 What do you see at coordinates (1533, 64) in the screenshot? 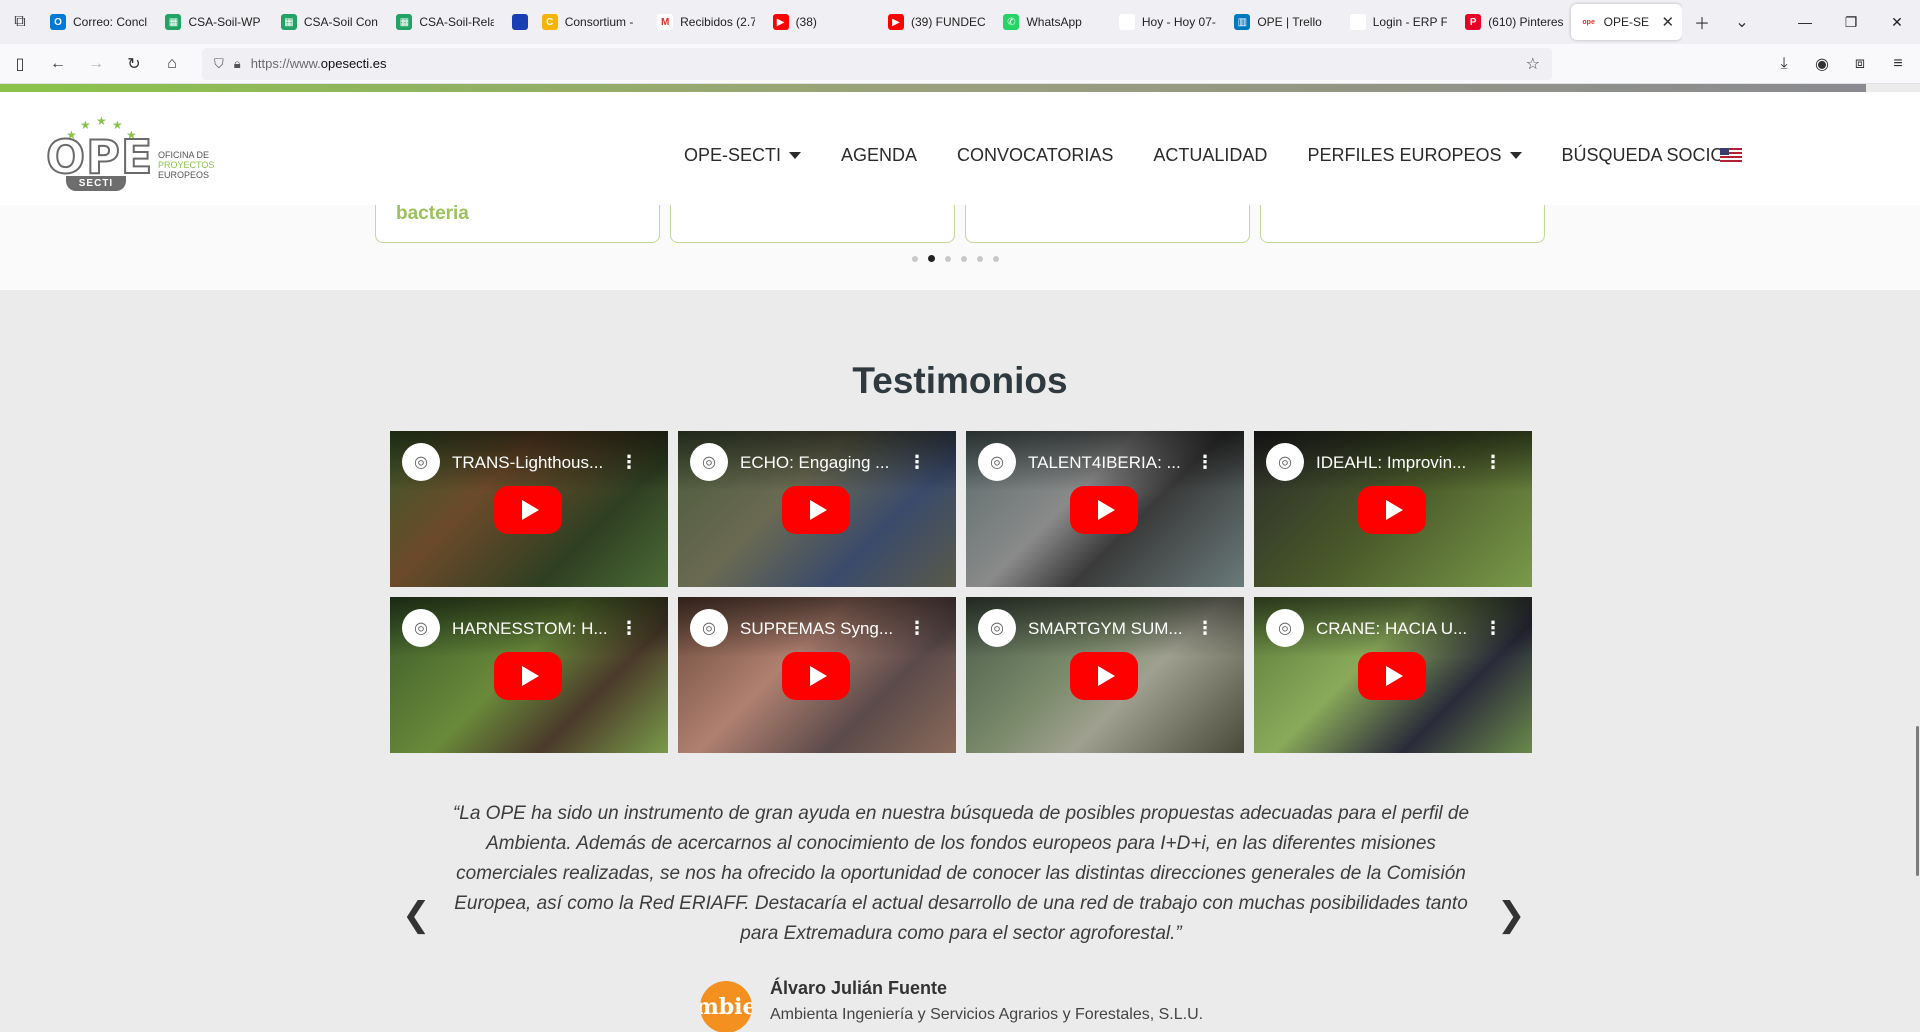
I see `bookmark-star-icon: ☆` at bounding box center [1533, 64].